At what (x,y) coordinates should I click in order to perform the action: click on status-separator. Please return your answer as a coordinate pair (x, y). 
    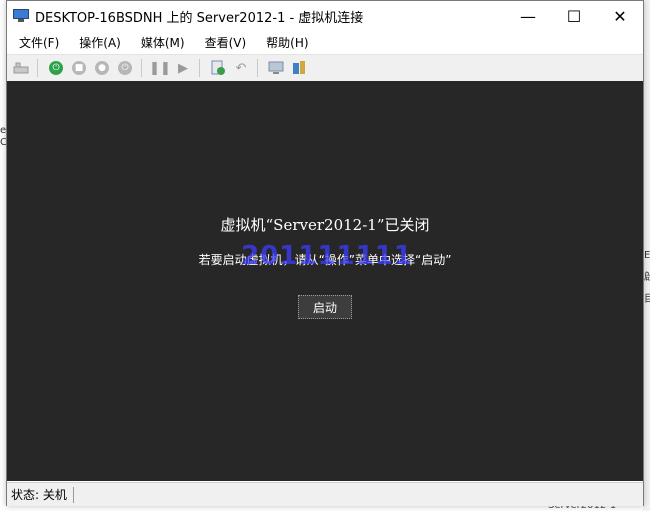
    Looking at the image, I should click on (73, 494).